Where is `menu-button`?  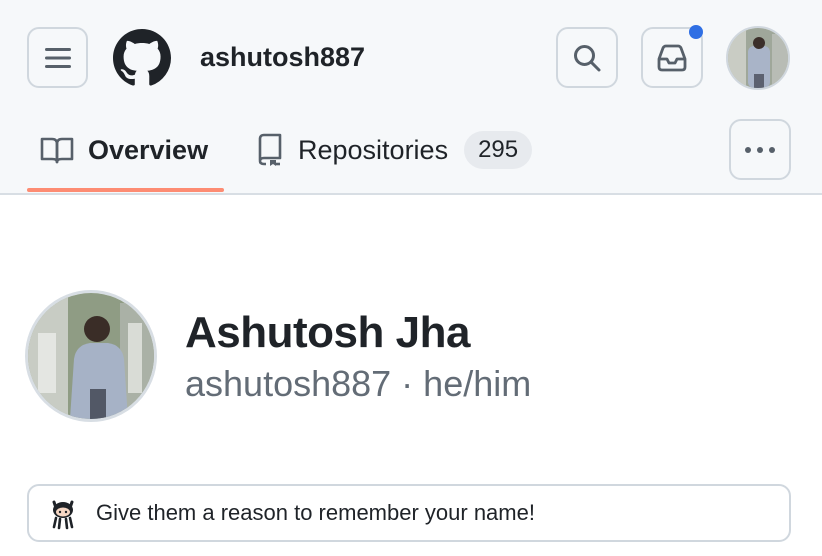 menu-button is located at coordinates (57, 57).